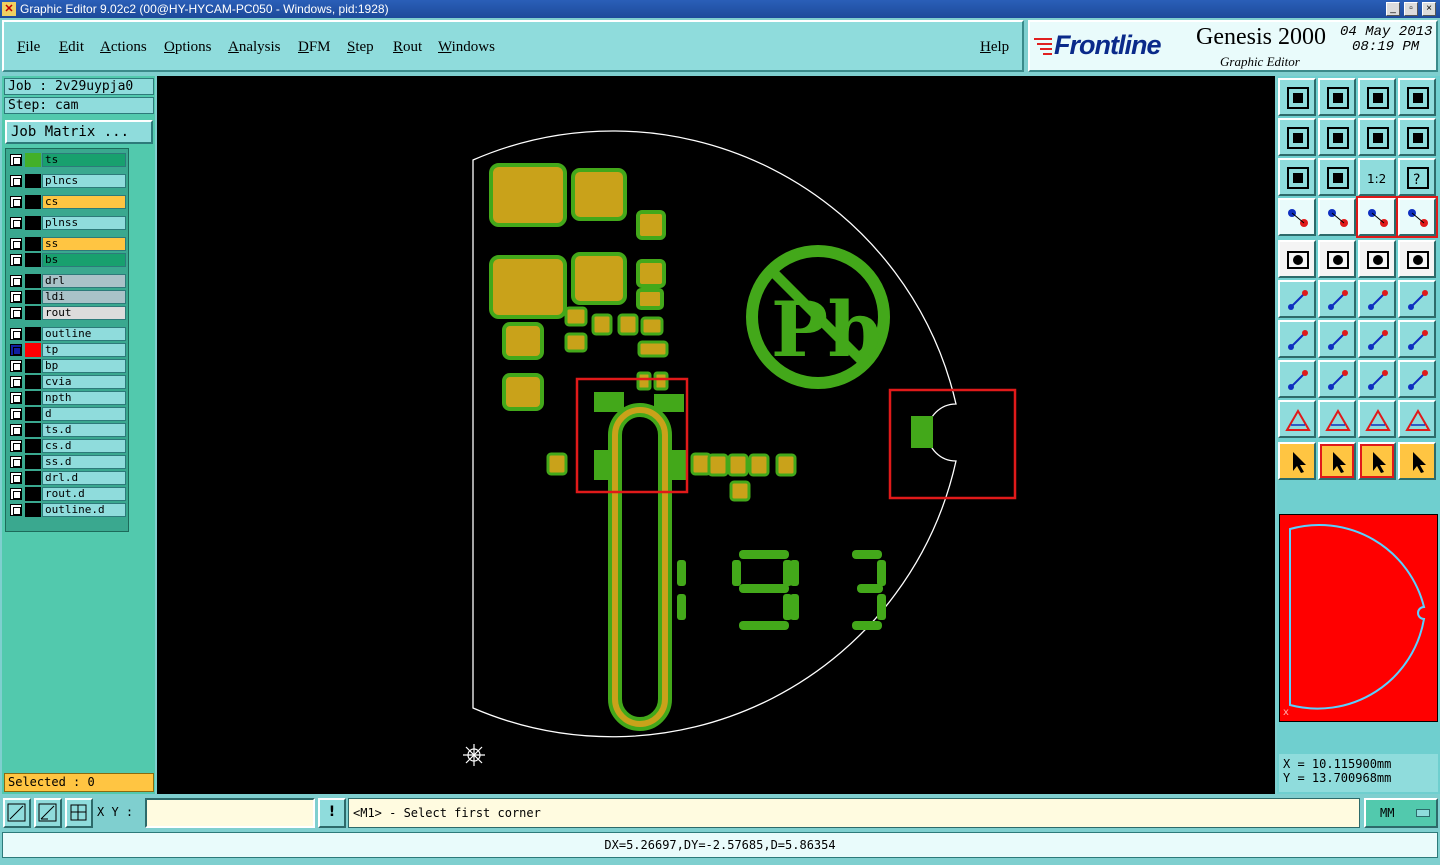  I want to click on menu-analysis: Analysis, so click(254, 47).